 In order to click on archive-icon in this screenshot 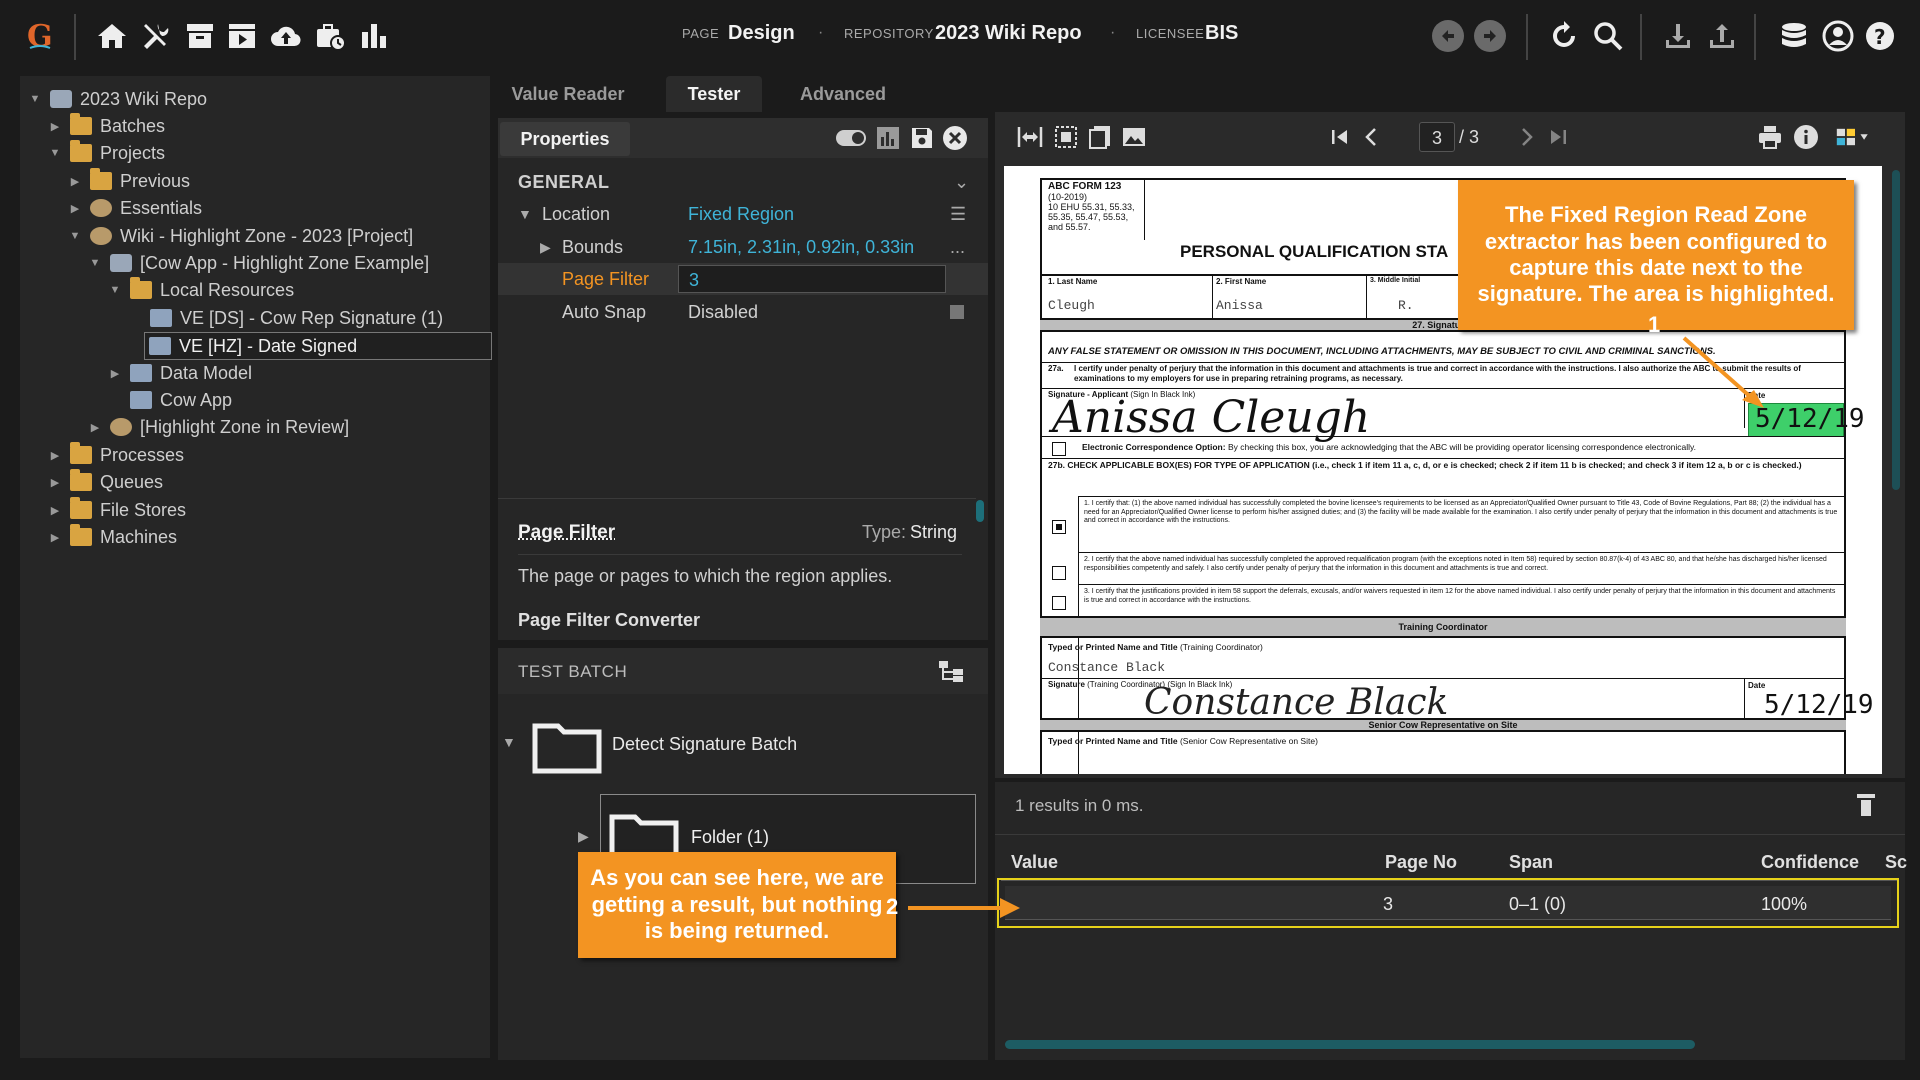, I will do `click(200, 36)`.